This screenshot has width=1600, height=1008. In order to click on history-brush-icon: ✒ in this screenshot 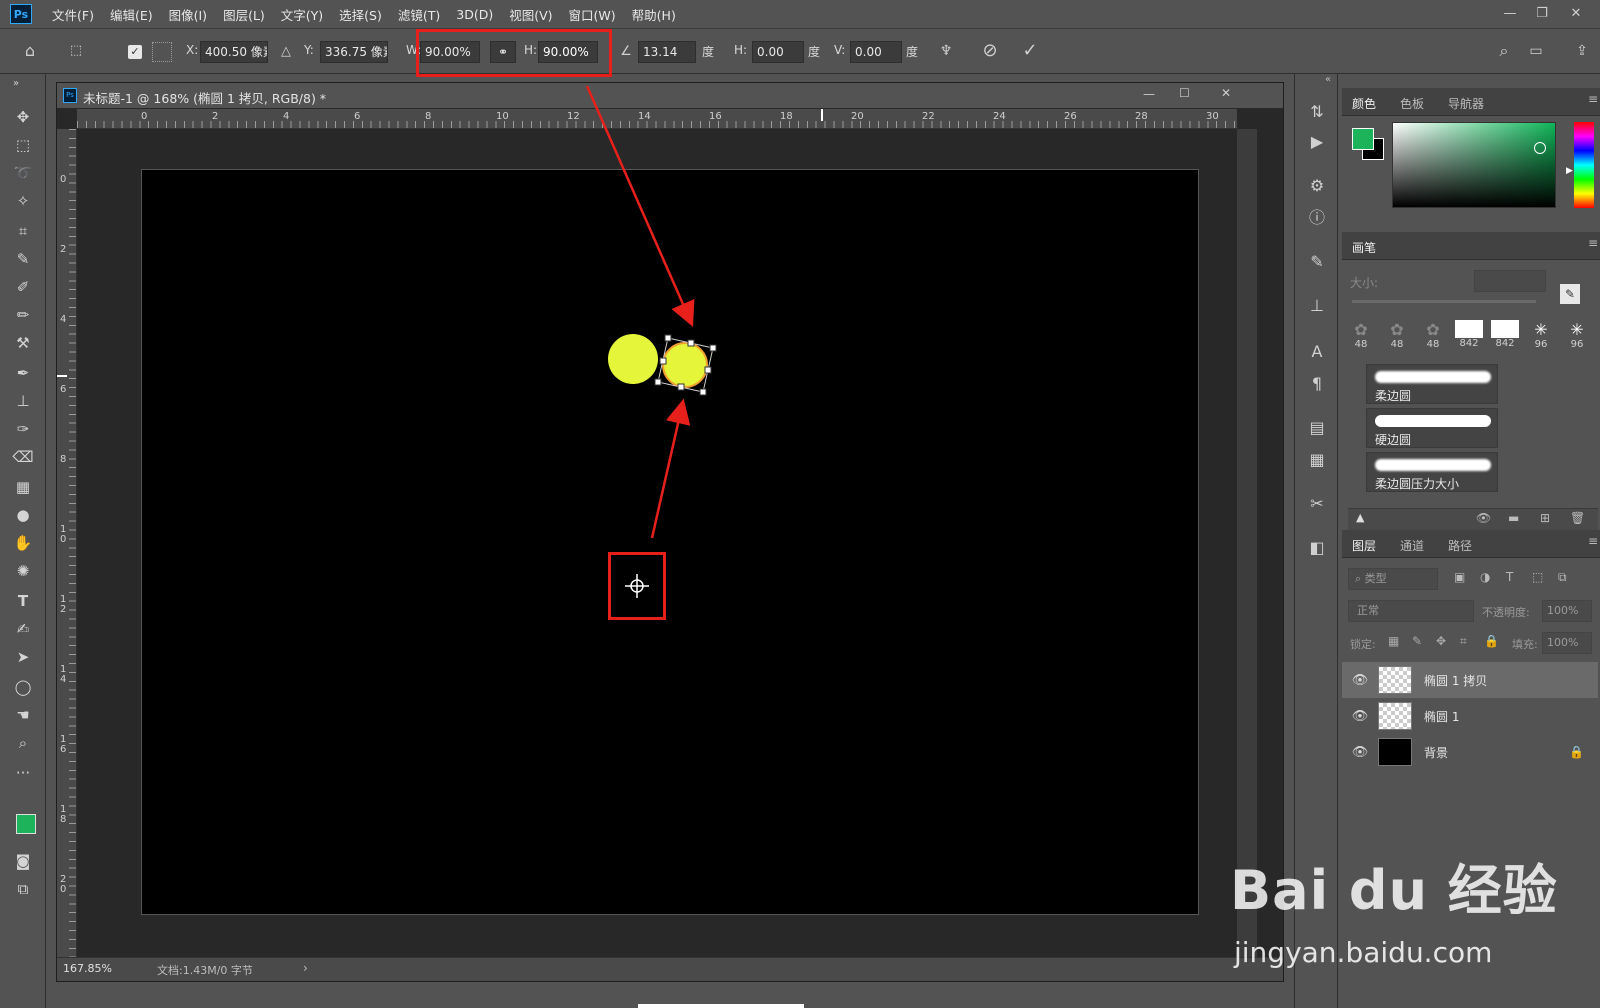, I will do `click(23, 373)`.